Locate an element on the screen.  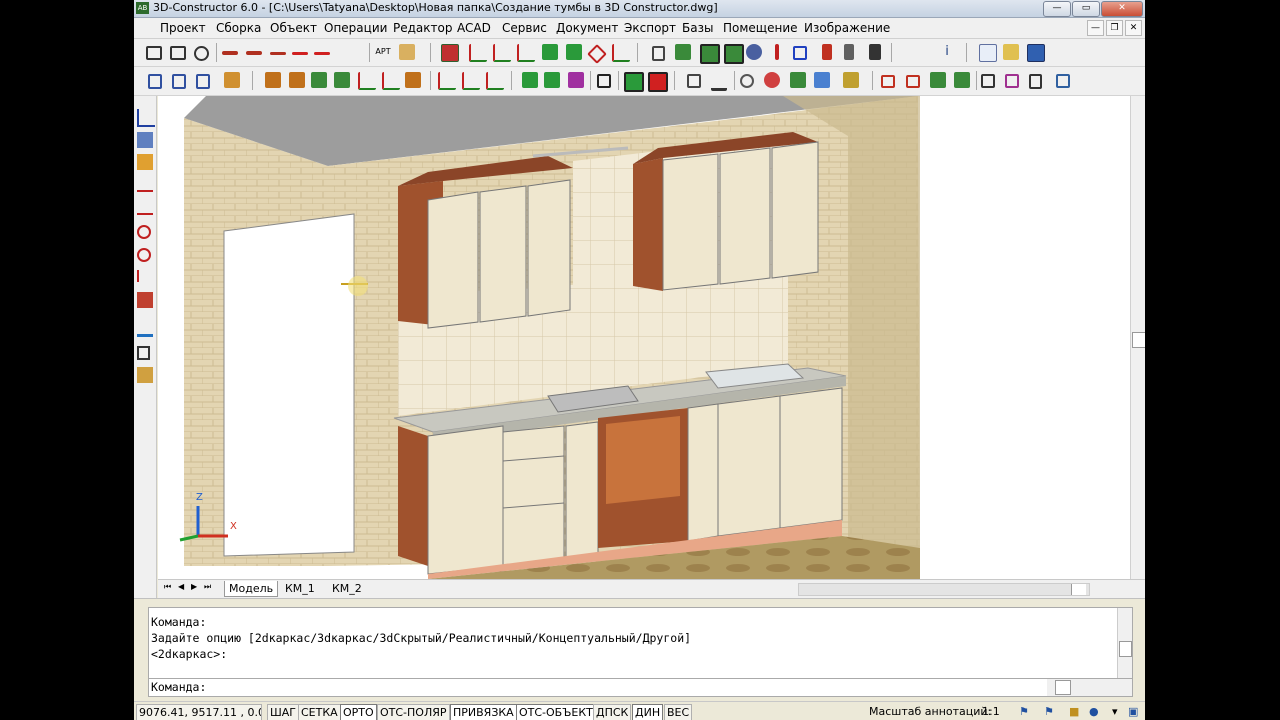
left-draw-icon is located at coordinates (146, 118).